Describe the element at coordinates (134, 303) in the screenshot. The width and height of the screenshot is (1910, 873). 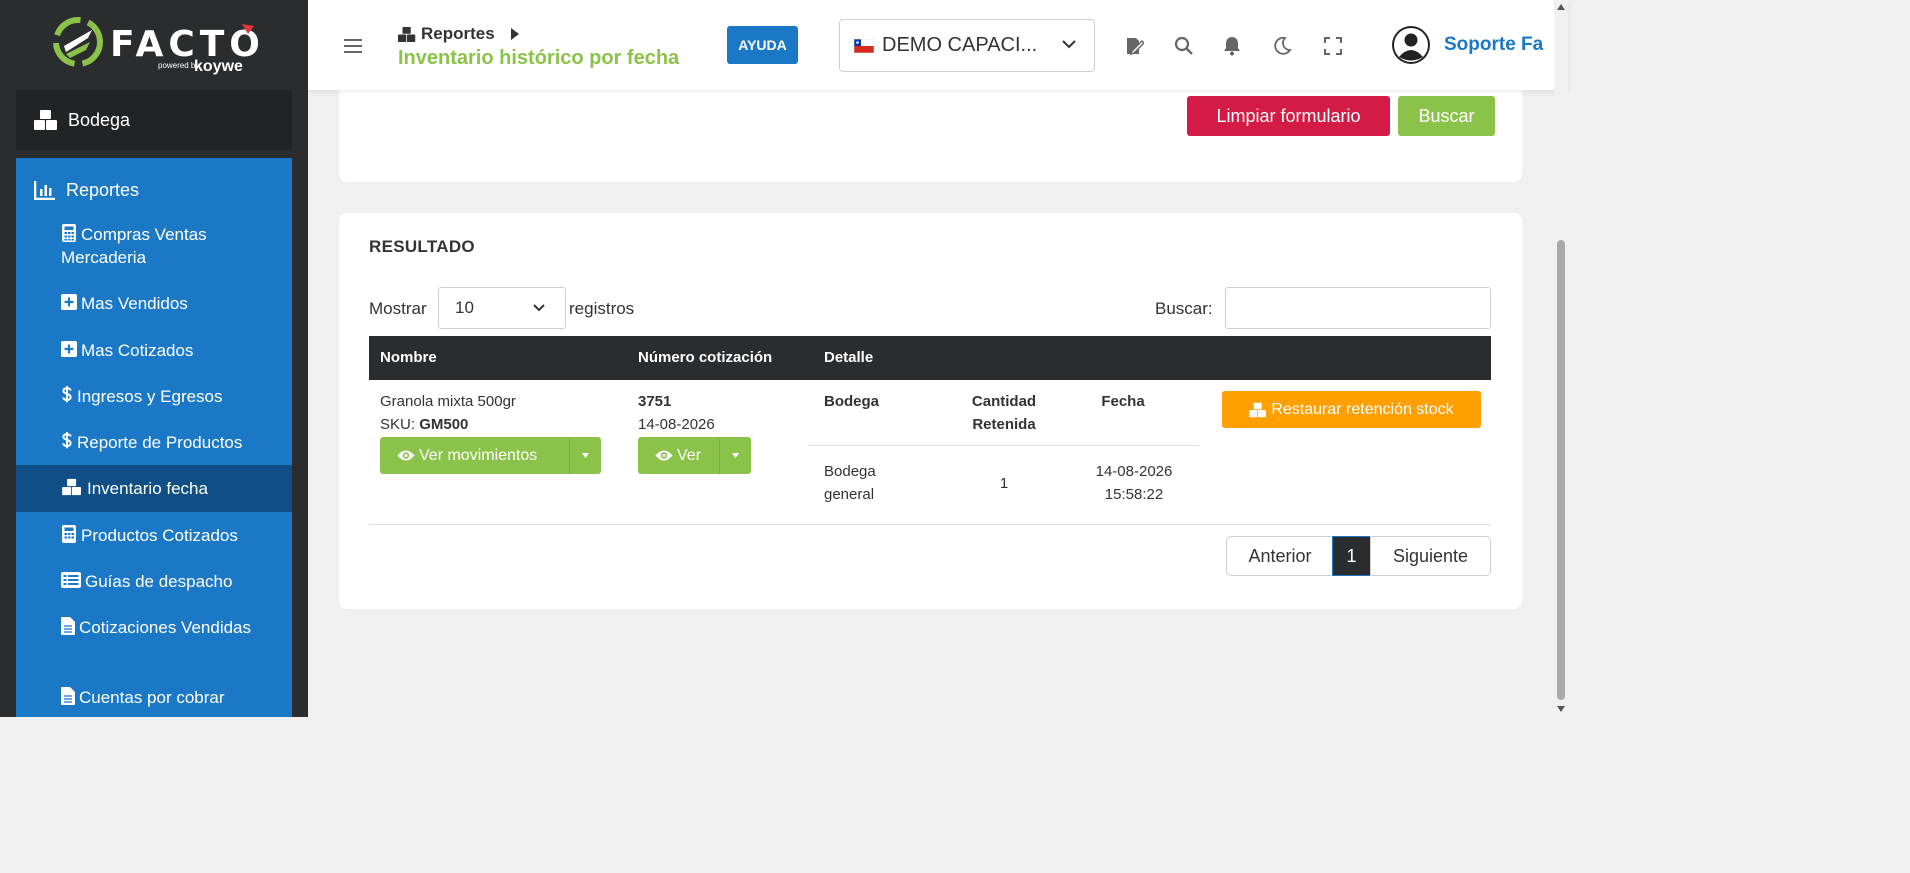
I see `sidebar-item-label: Mas Vendidos` at that location.